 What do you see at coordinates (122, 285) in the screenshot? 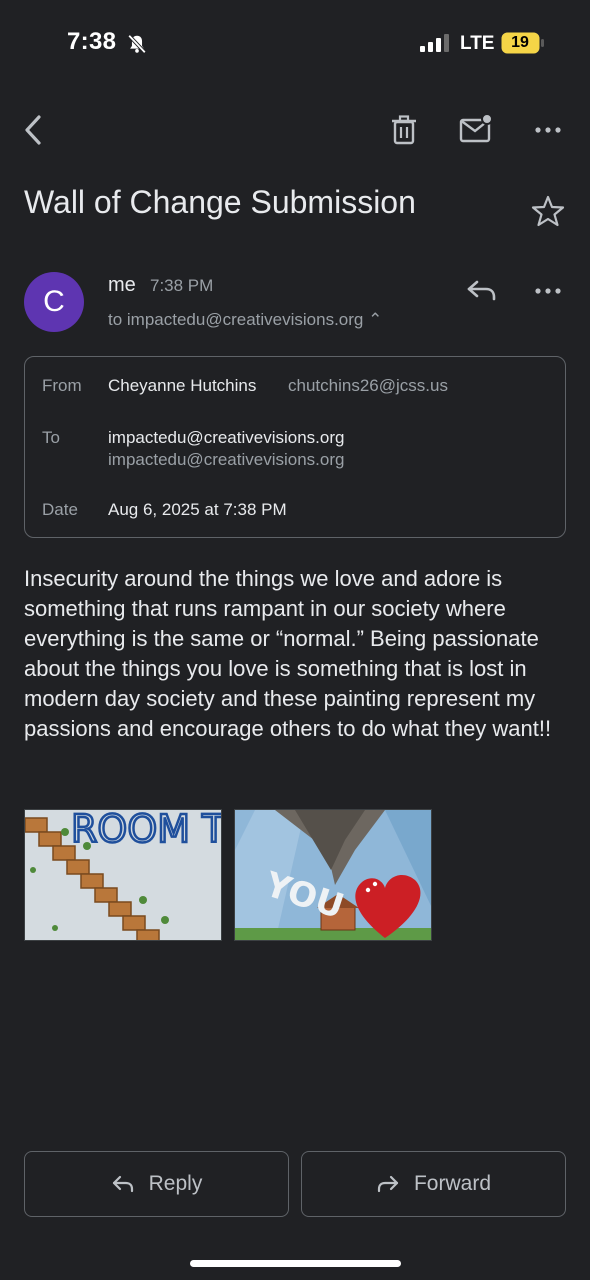
I see `sender-name: me` at bounding box center [122, 285].